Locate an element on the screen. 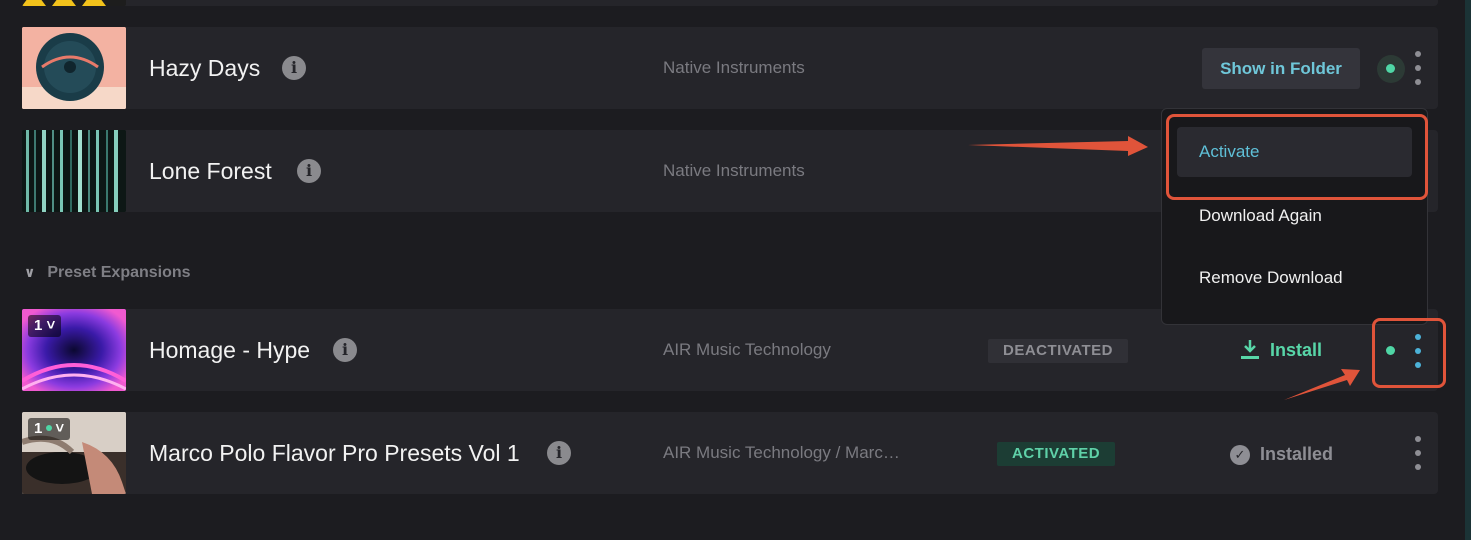 The width and height of the screenshot is (1471, 540). download-icon is located at coordinates (1250, 349).